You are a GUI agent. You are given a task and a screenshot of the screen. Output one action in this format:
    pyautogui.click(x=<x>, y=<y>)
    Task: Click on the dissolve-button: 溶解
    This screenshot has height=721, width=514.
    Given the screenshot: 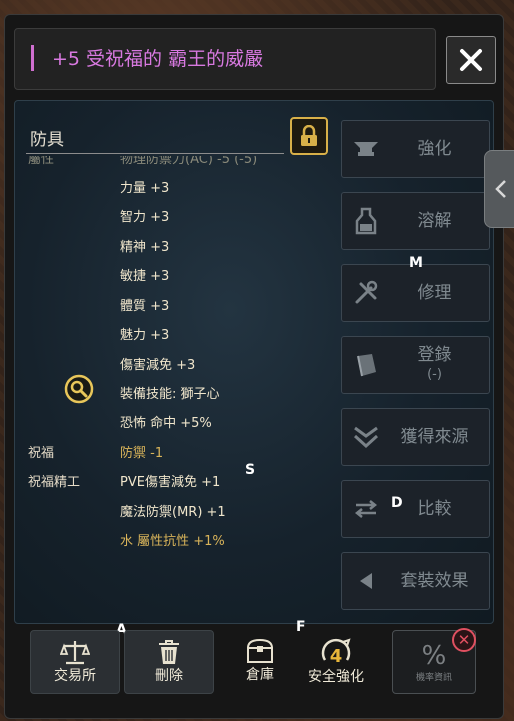 What is the action you would take?
    pyautogui.click(x=415, y=221)
    